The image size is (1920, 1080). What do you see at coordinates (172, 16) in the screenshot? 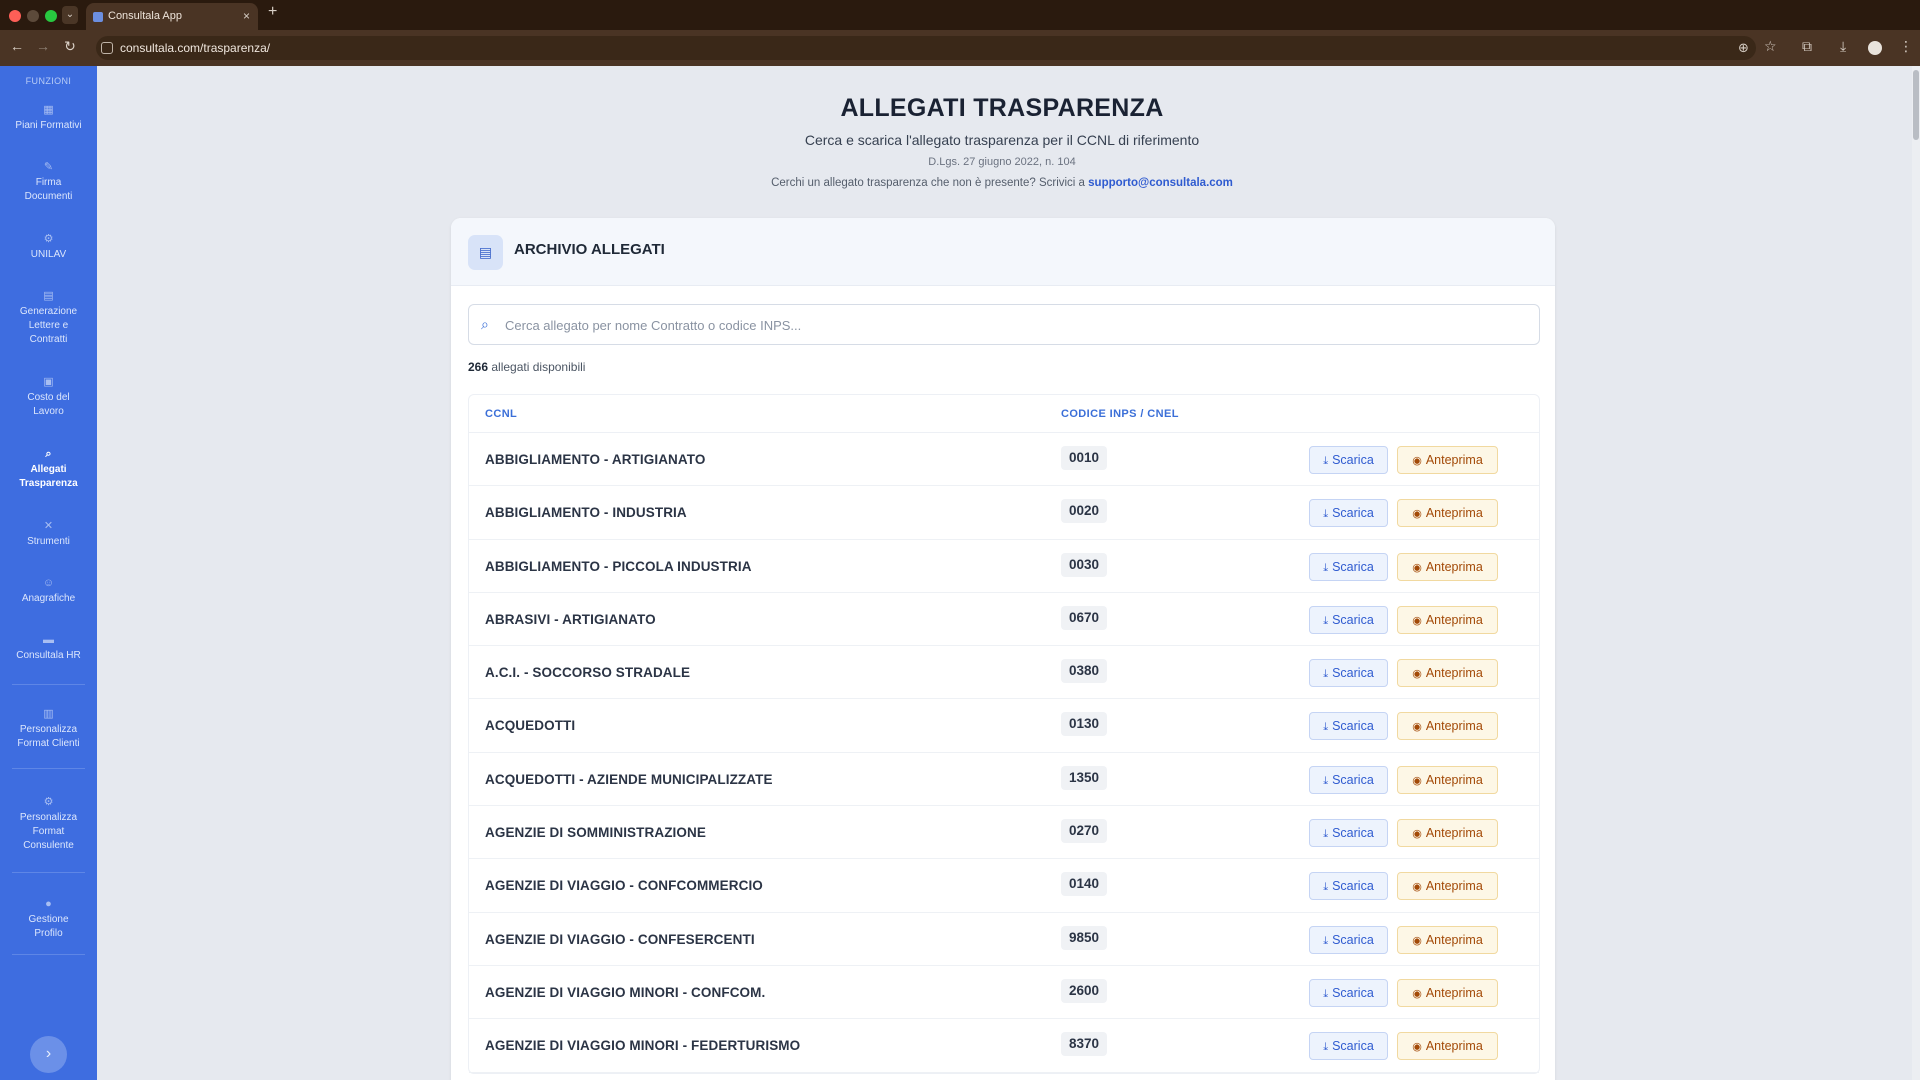
I see `browser-tab-active: Consultala App ×` at bounding box center [172, 16].